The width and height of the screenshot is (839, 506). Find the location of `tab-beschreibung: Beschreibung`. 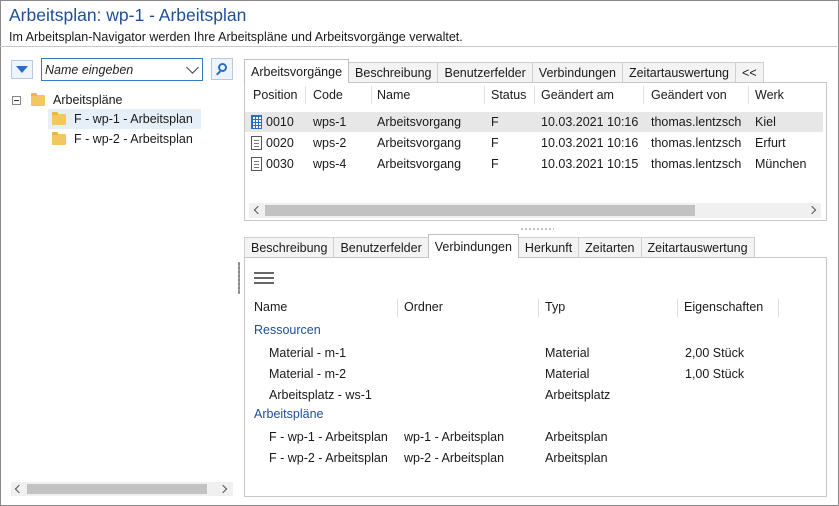

tab-beschreibung: Beschreibung is located at coordinates (393, 72).